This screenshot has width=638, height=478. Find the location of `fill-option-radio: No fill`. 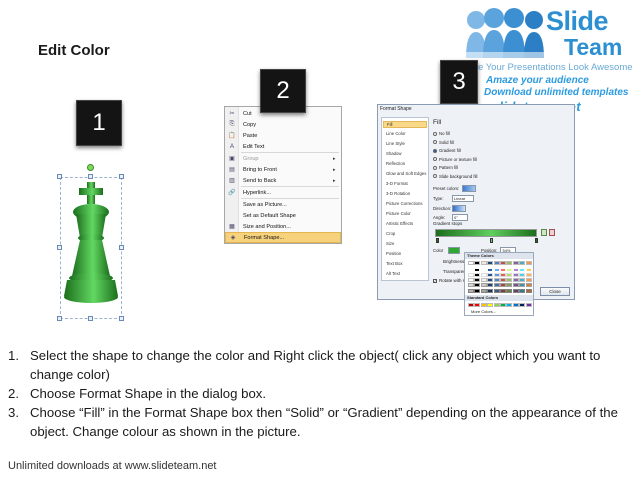

fill-option-radio: No fill is located at coordinates (441, 133).